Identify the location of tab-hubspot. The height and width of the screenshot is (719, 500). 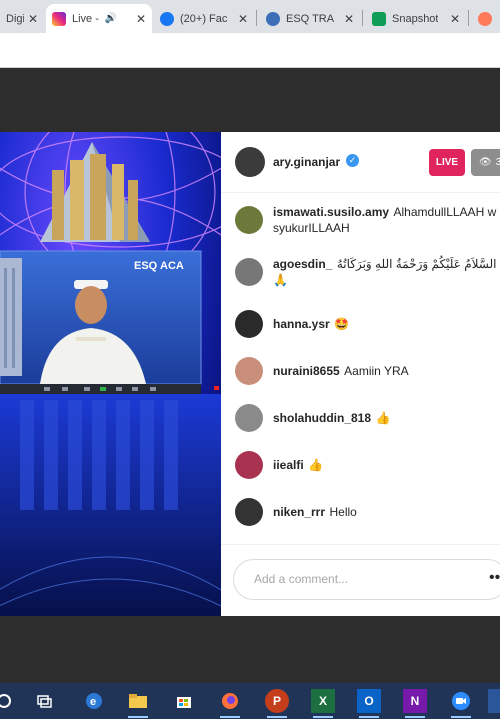
(486, 18).